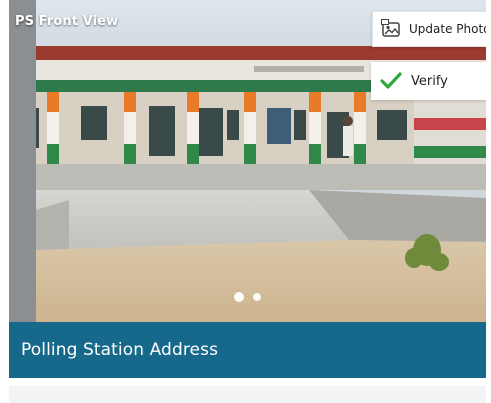 This screenshot has height=403, width=491. I want to click on image-upload-icon, so click(391, 29).